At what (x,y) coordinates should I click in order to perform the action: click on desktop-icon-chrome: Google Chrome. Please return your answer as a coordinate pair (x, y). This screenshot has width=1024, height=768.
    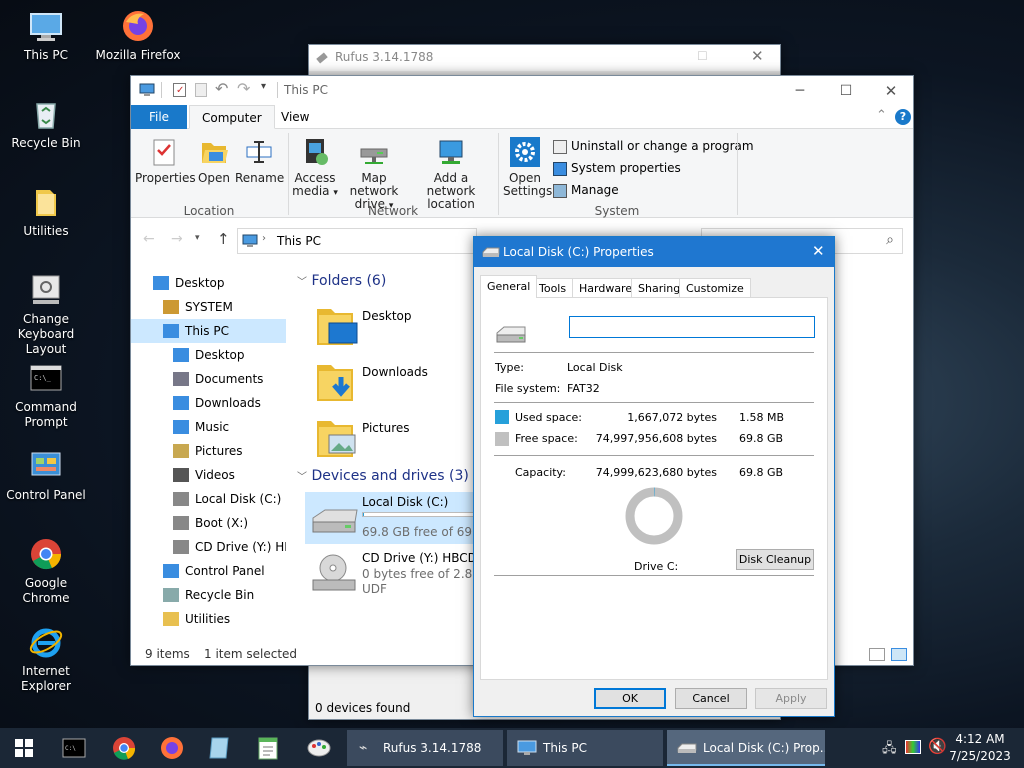
    Looking at the image, I should click on (46, 571).